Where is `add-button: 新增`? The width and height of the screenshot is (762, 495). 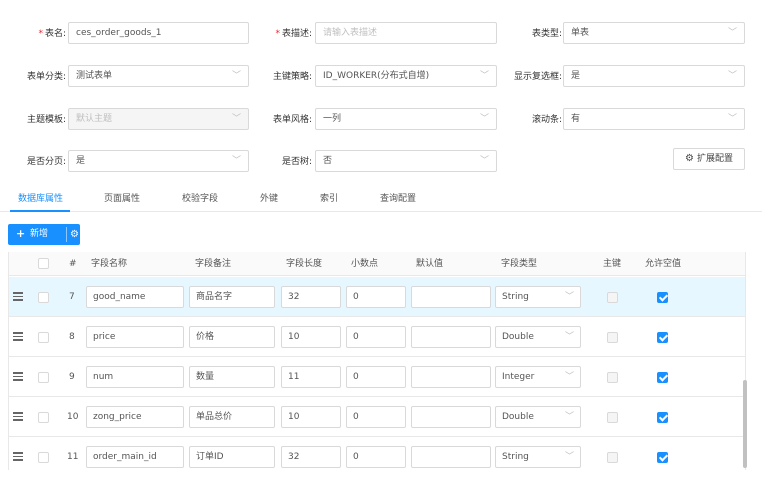
add-button: 新增 is located at coordinates (39, 234).